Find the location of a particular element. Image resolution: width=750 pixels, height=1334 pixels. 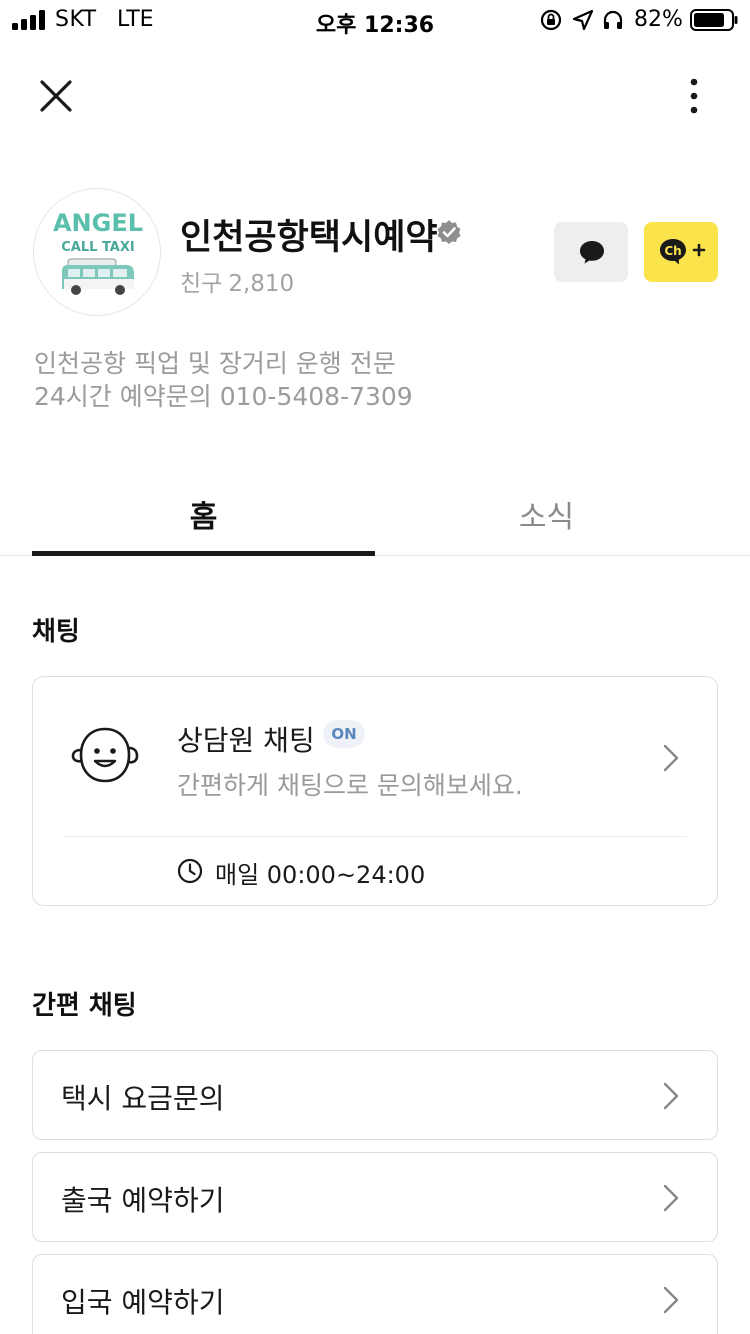

agent-chat-title: 상담원 채팅 is located at coordinates (246, 740).